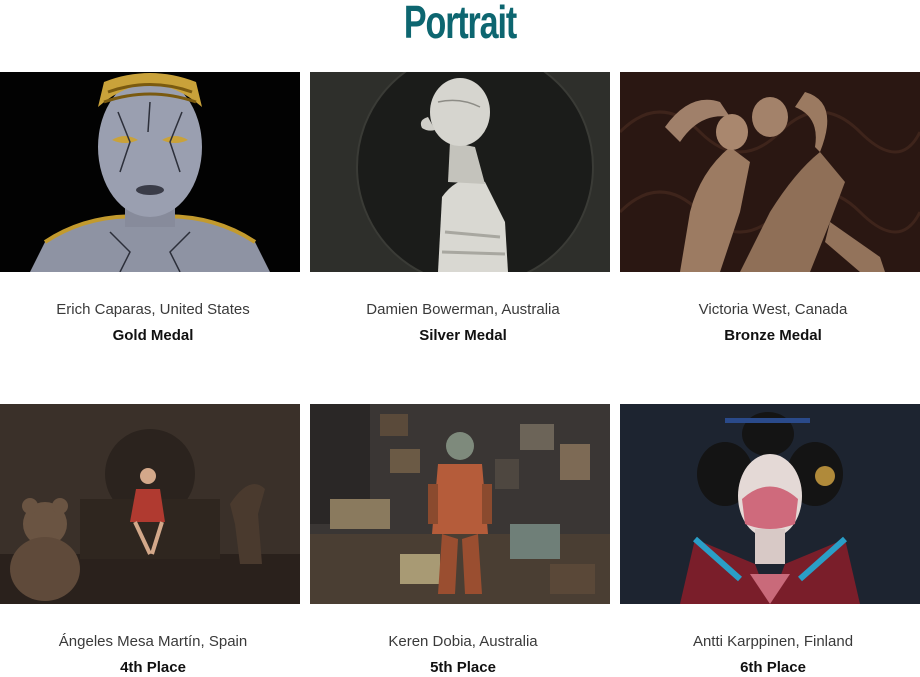 This screenshot has height=677, width=920. I want to click on gallery-card: Ángeles Mesa Martín, Spain 4th Place, so click(150, 540).